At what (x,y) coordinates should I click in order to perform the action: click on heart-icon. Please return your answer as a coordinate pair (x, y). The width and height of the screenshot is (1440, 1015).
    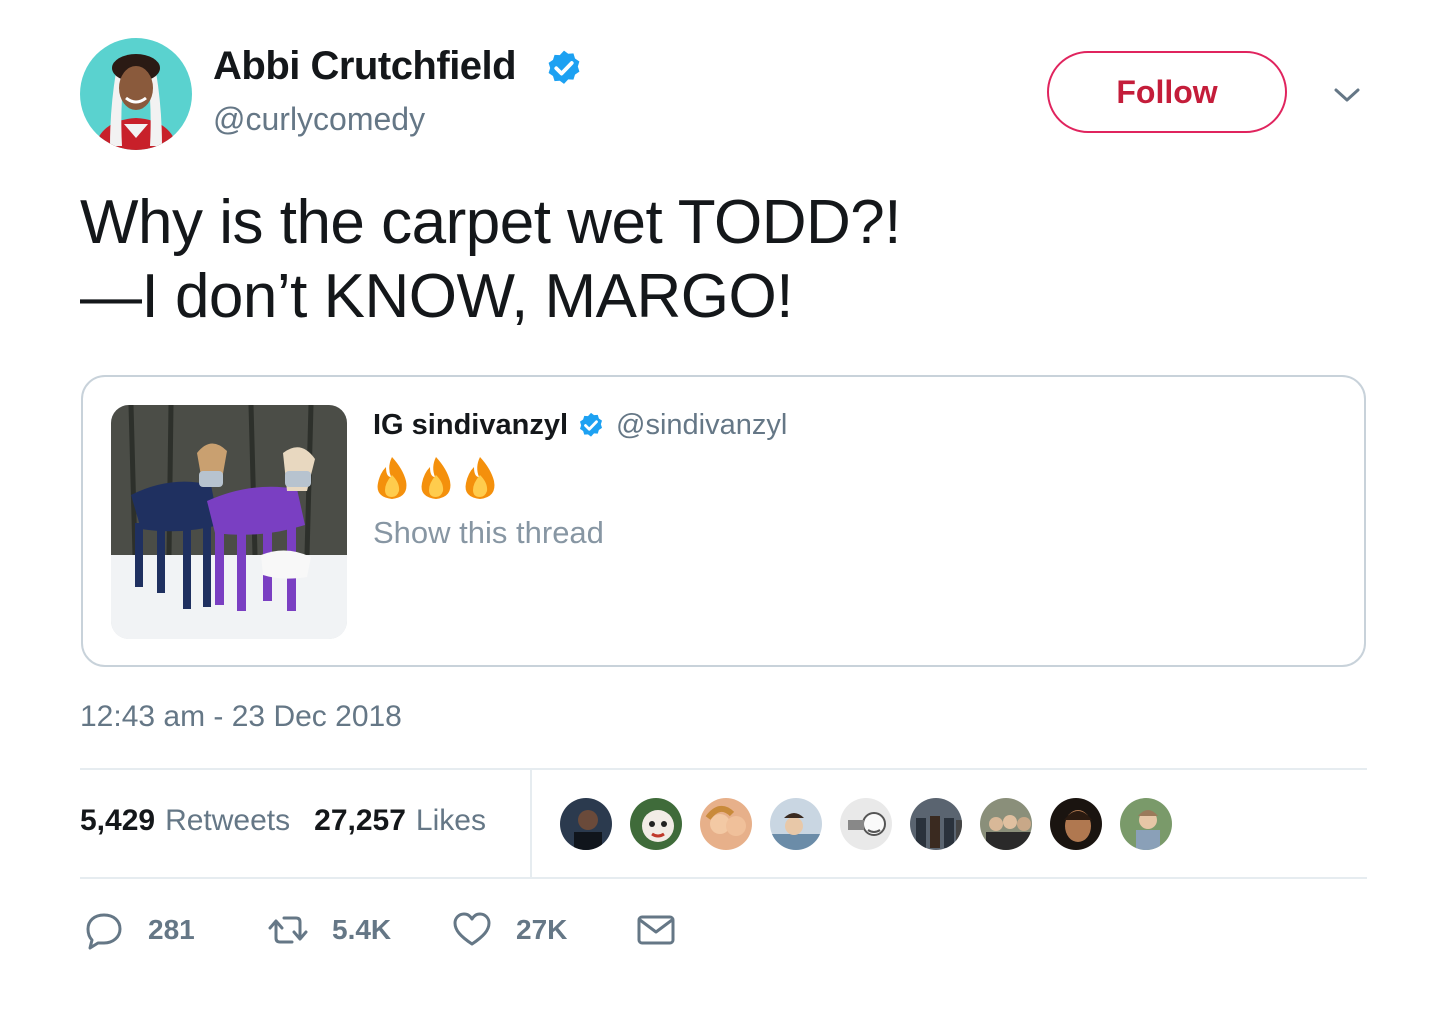
    Looking at the image, I should click on (472, 929).